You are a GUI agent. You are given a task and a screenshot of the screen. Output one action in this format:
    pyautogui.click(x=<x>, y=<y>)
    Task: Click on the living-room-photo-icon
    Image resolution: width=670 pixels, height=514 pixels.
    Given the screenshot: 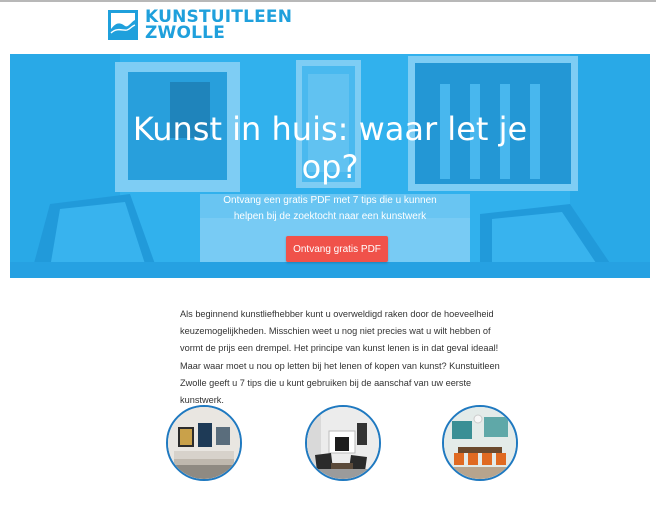 What is the action you would take?
    pyautogui.click(x=204, y=443)
    